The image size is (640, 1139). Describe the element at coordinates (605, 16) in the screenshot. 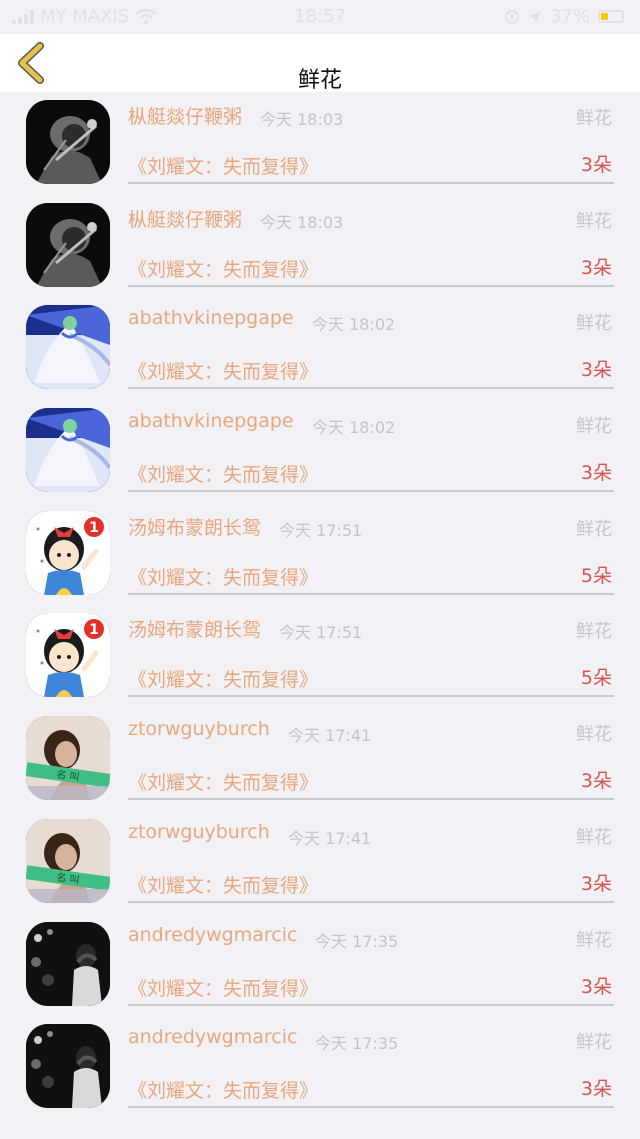

I see `battery-fill` at that location.